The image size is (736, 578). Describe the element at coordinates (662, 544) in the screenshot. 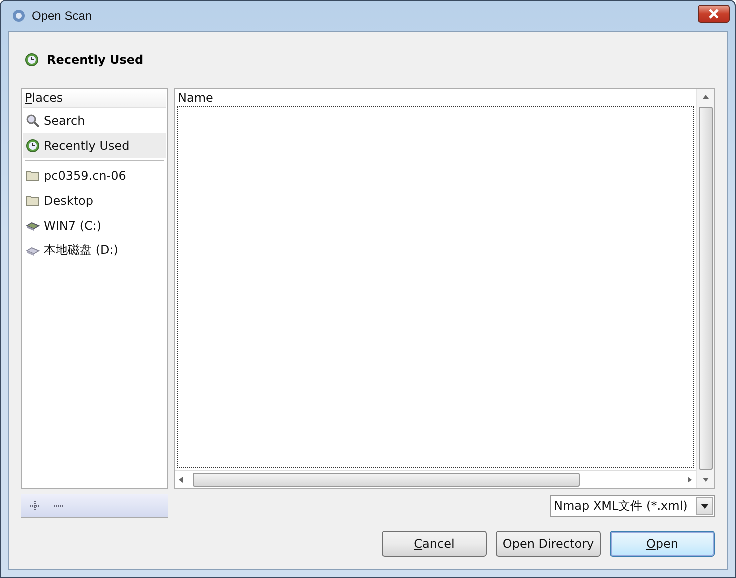

I see `dialog-button: Open` at that location.